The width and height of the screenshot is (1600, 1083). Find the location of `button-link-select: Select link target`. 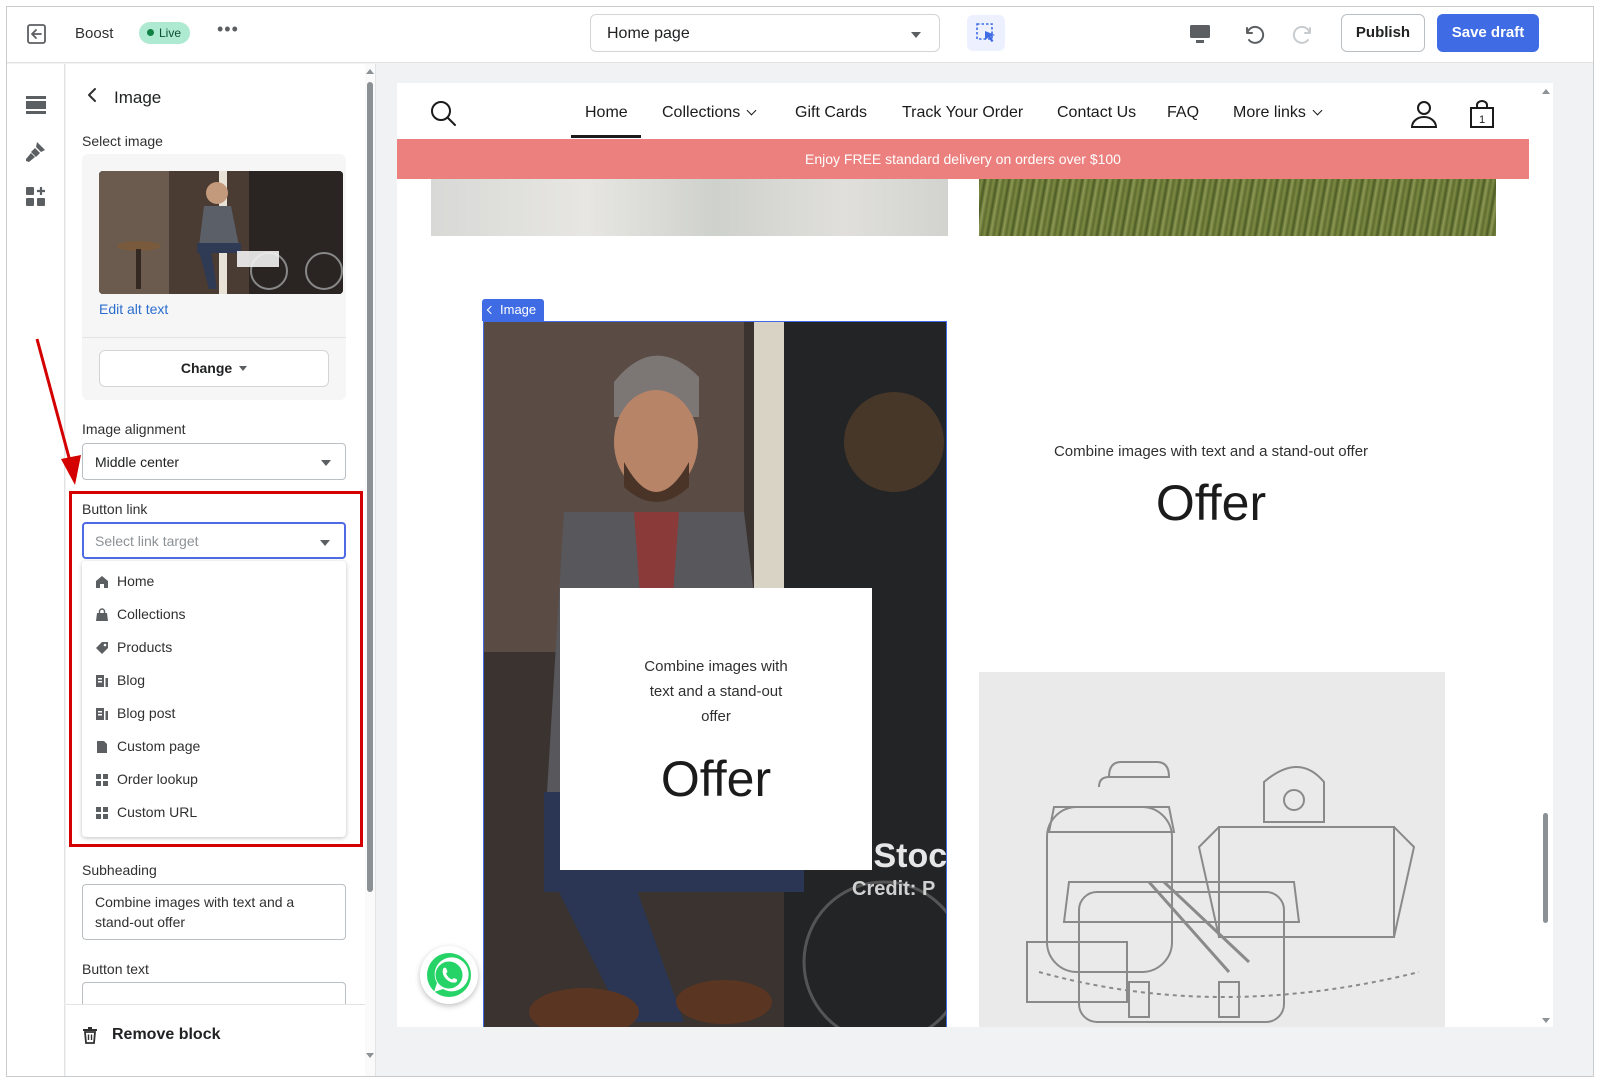

button-link-select: Select link target is located at coordinates (214, 540).